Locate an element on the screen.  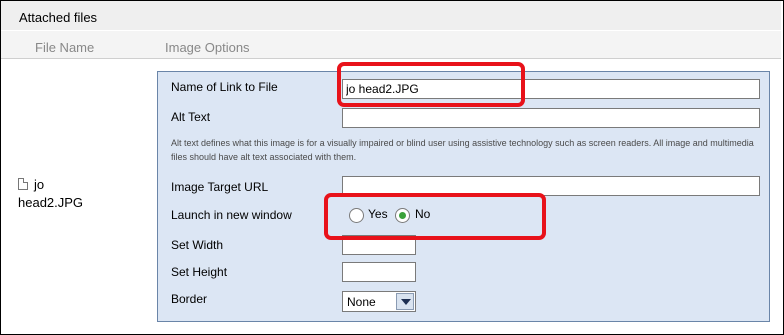
section-header: Attached files is located at coordinates (391, 16).